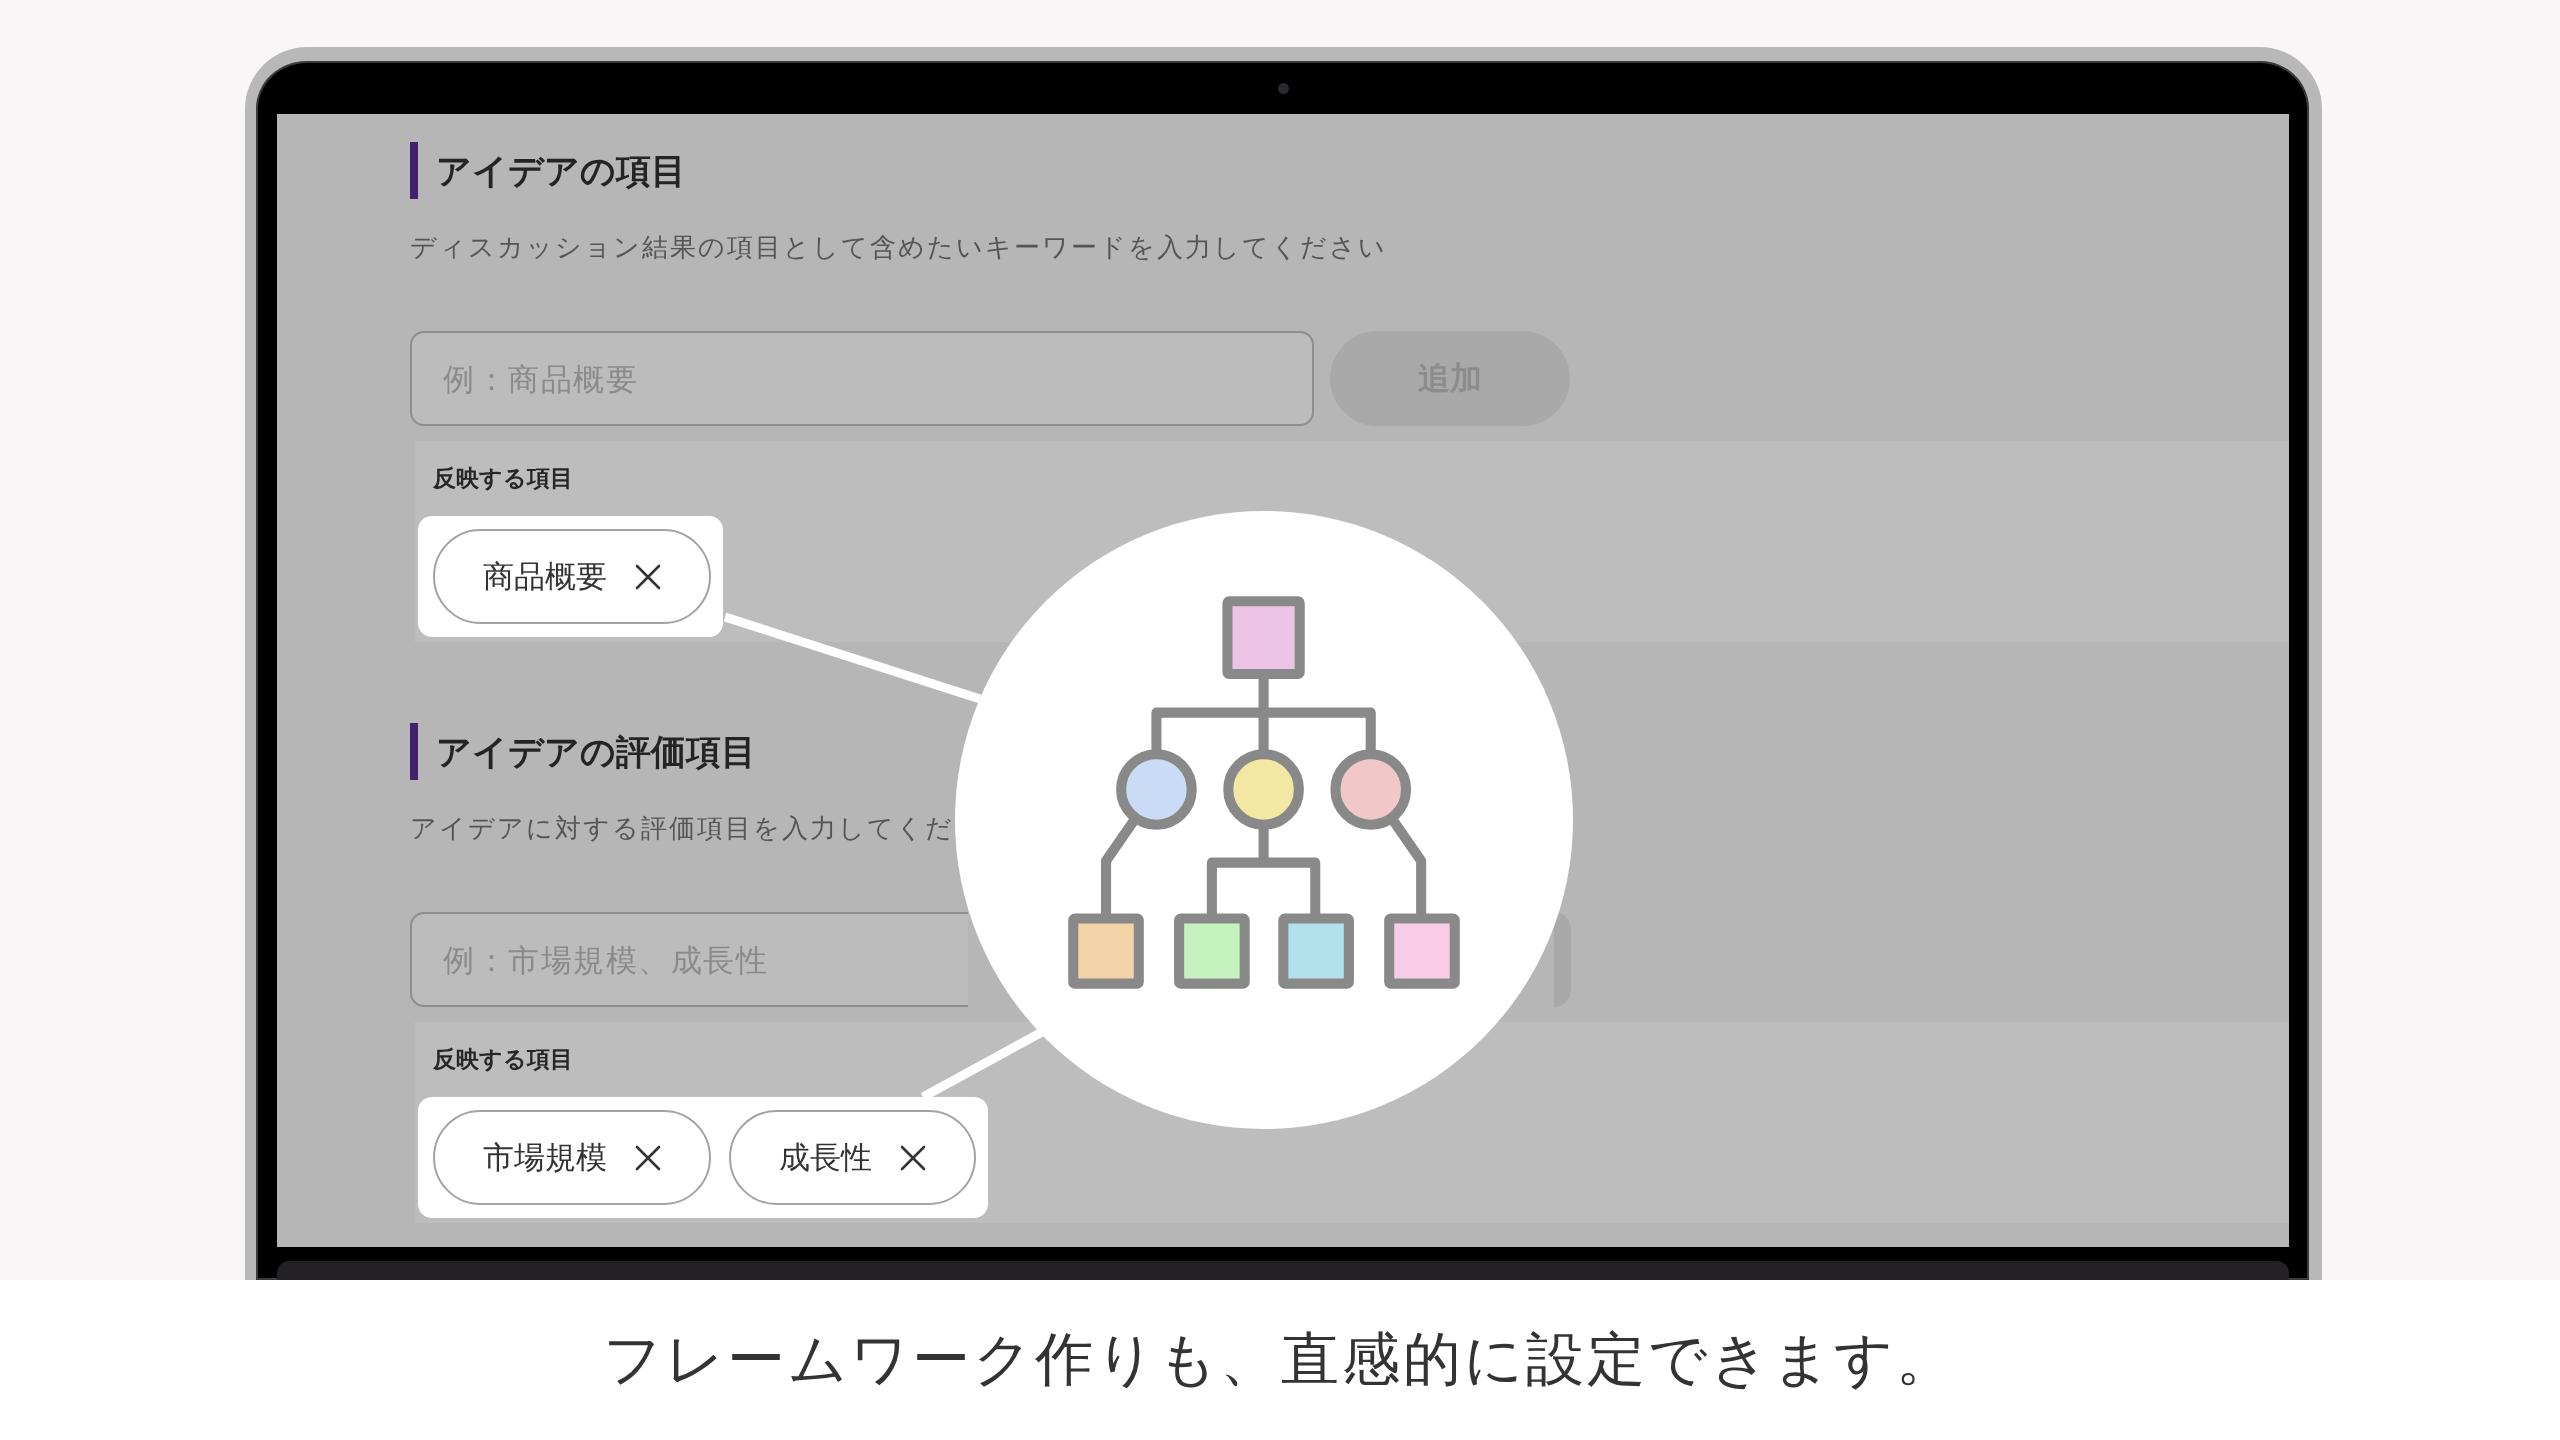  What do you see at coordinates (596, 751) in the screenshot?
I see `section-title: アイデアの評価項目` at bounding box center [596, 751].